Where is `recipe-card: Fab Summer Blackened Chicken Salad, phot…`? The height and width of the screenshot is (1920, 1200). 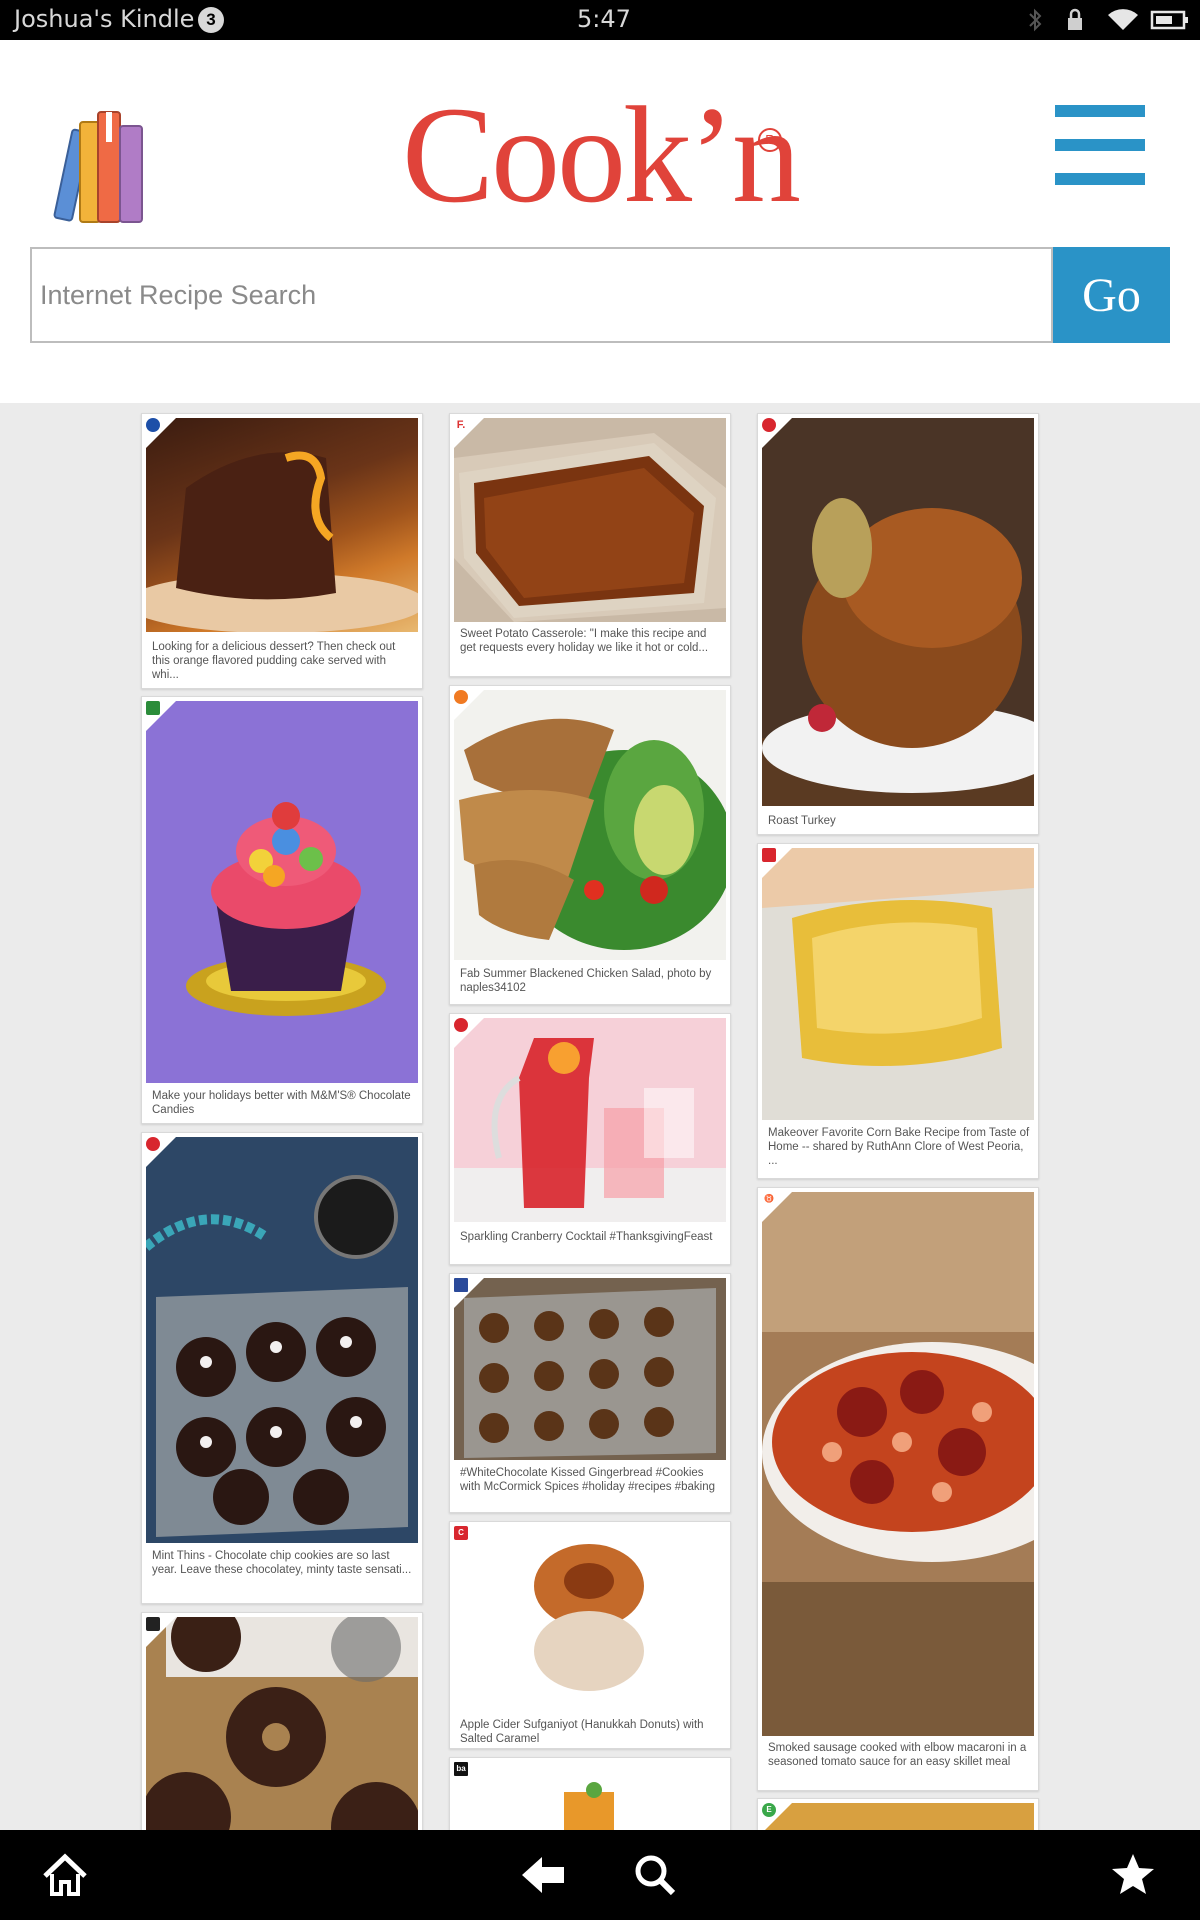 recipe-card: Fab Summer Blackened Chicken Salad, phot… is located at coordinates (590, 845).